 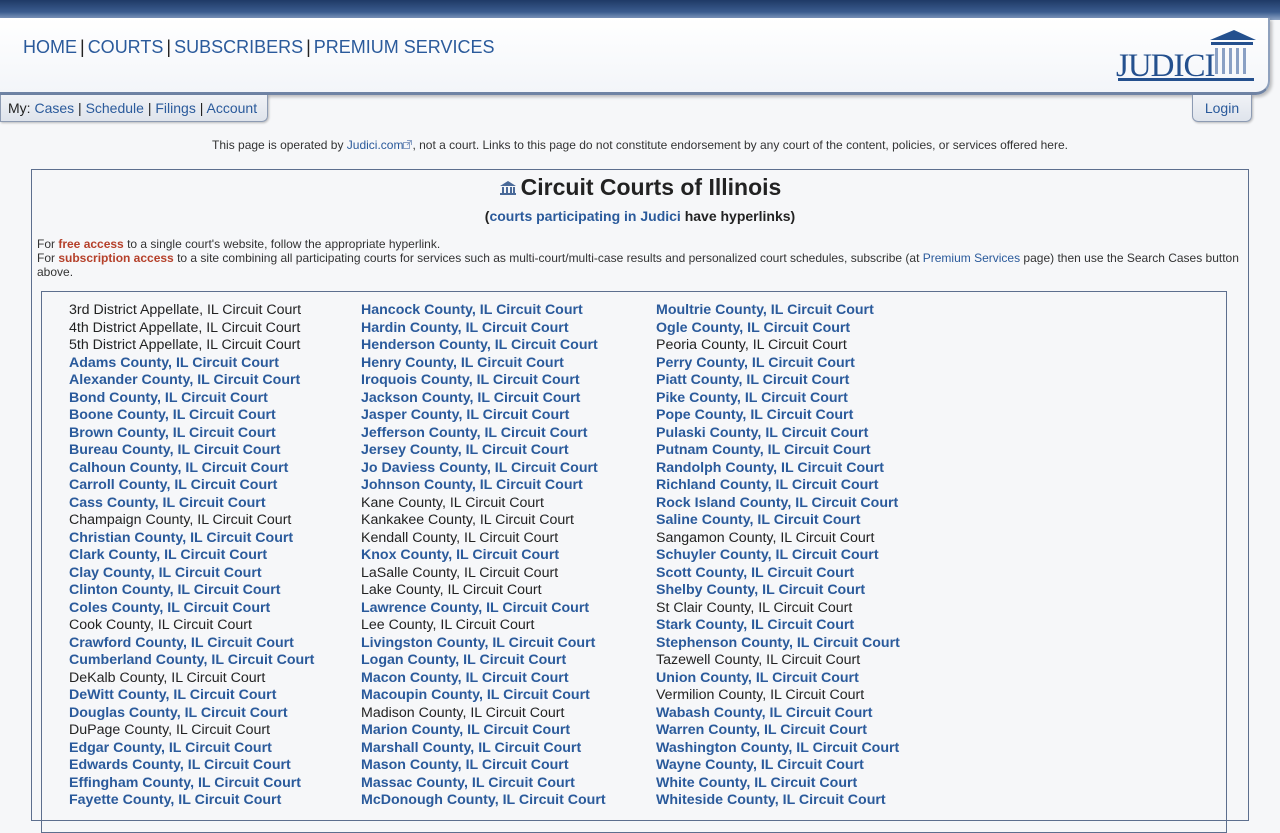 I want to click on nav-home-link: HOME, so click(x=50, y=47).